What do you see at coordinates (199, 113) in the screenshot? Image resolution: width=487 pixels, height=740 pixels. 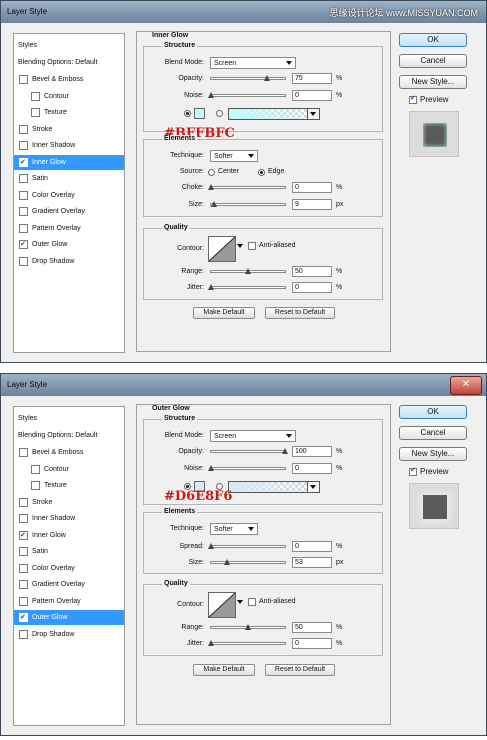 I see `glow-color-swatch` at bounding box center [199, 113].